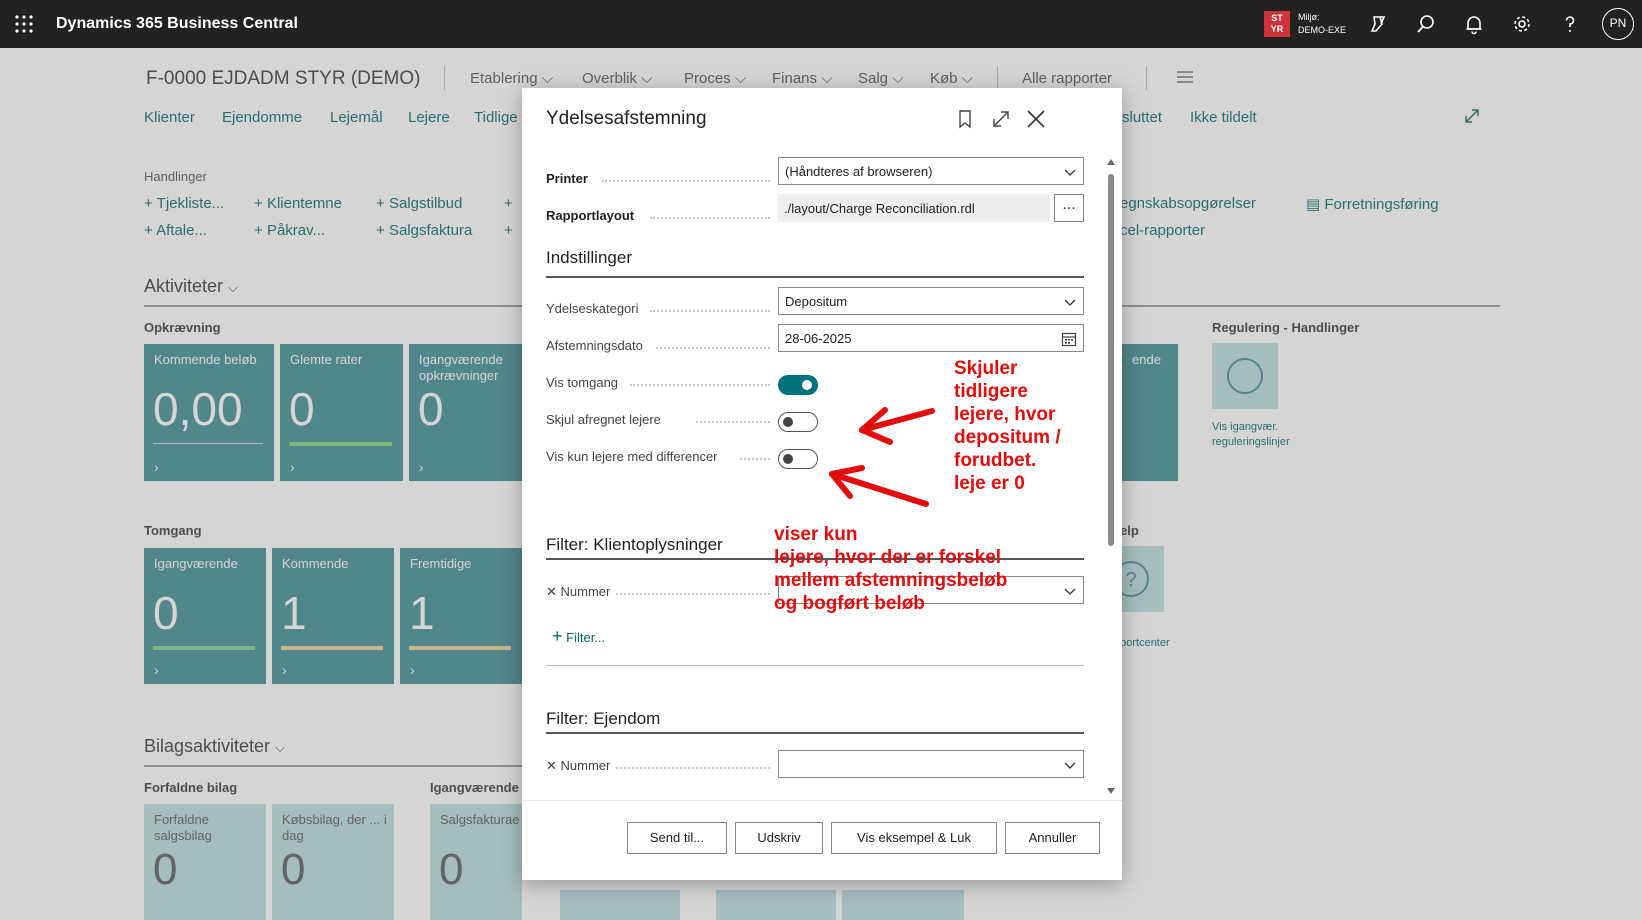  I want to click on expand-icon, so click(1001, 119).